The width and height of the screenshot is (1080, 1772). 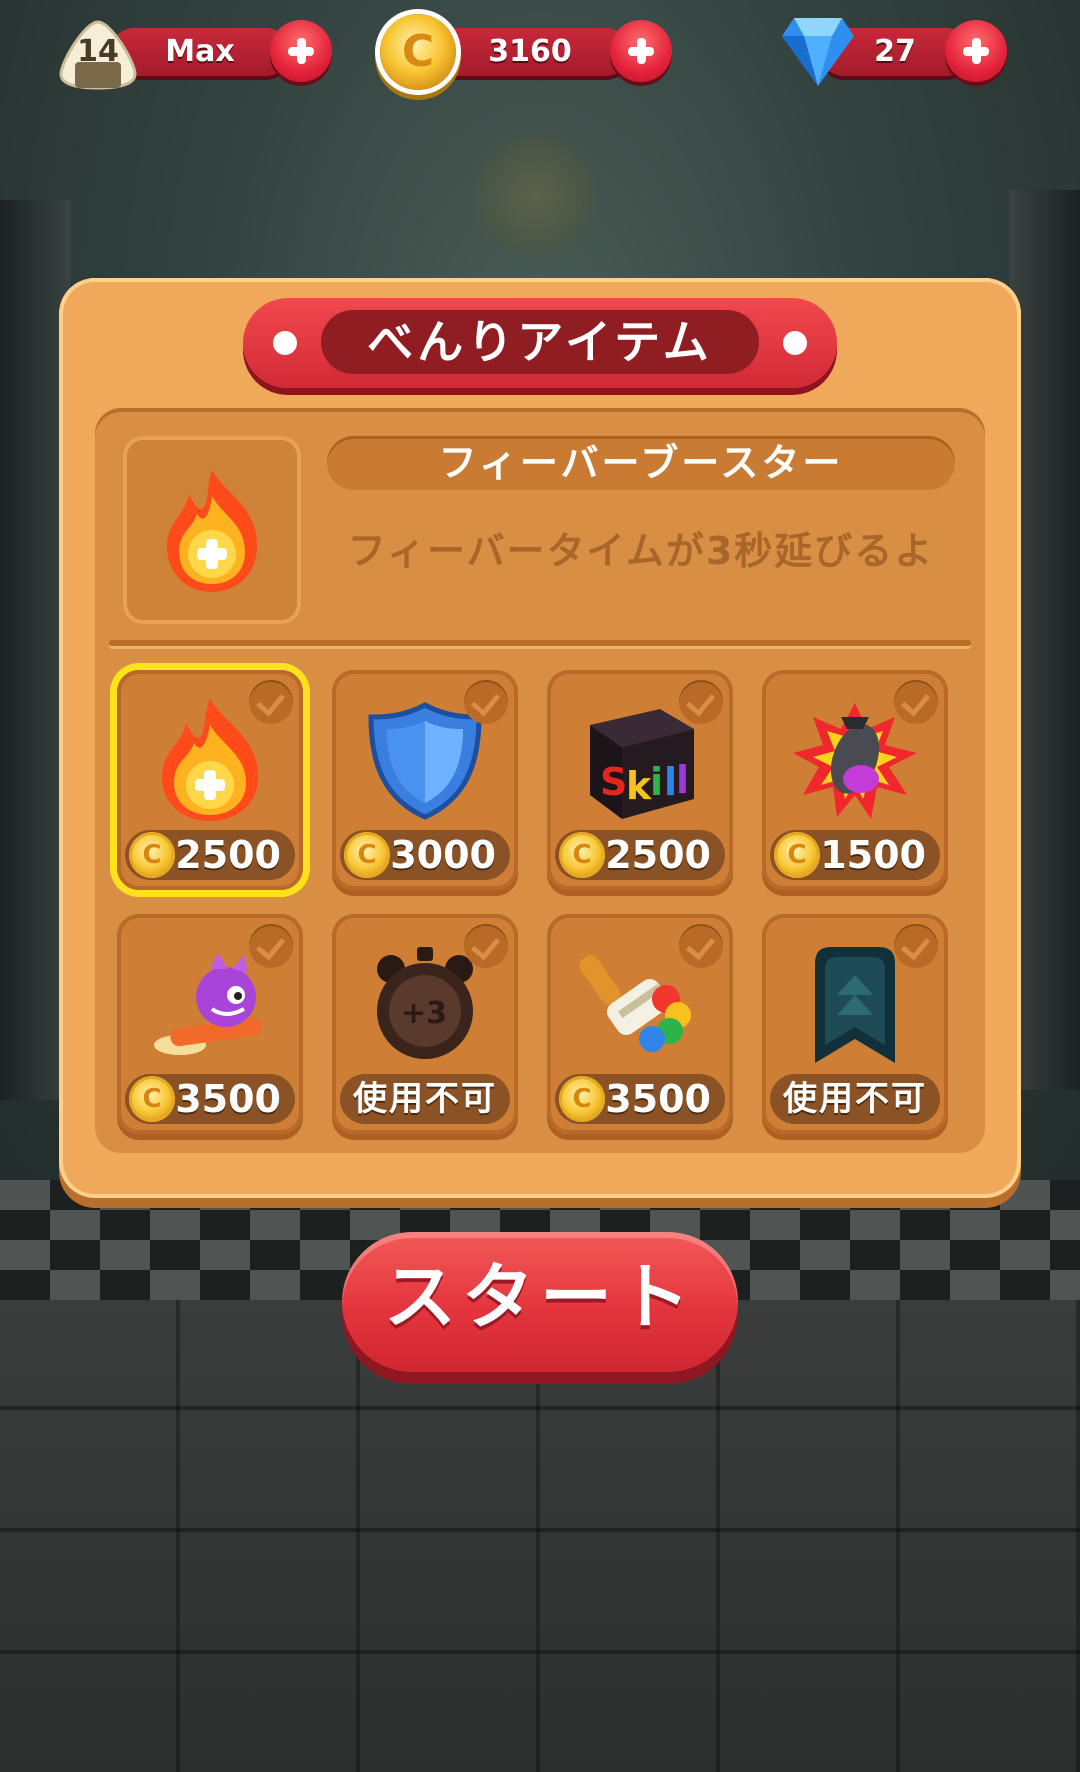 What do you see at coordinates (210, 1024) in the screenshot?
I see `item-slot-dragon-surf: 3500` at bounding box center [210, 1024].